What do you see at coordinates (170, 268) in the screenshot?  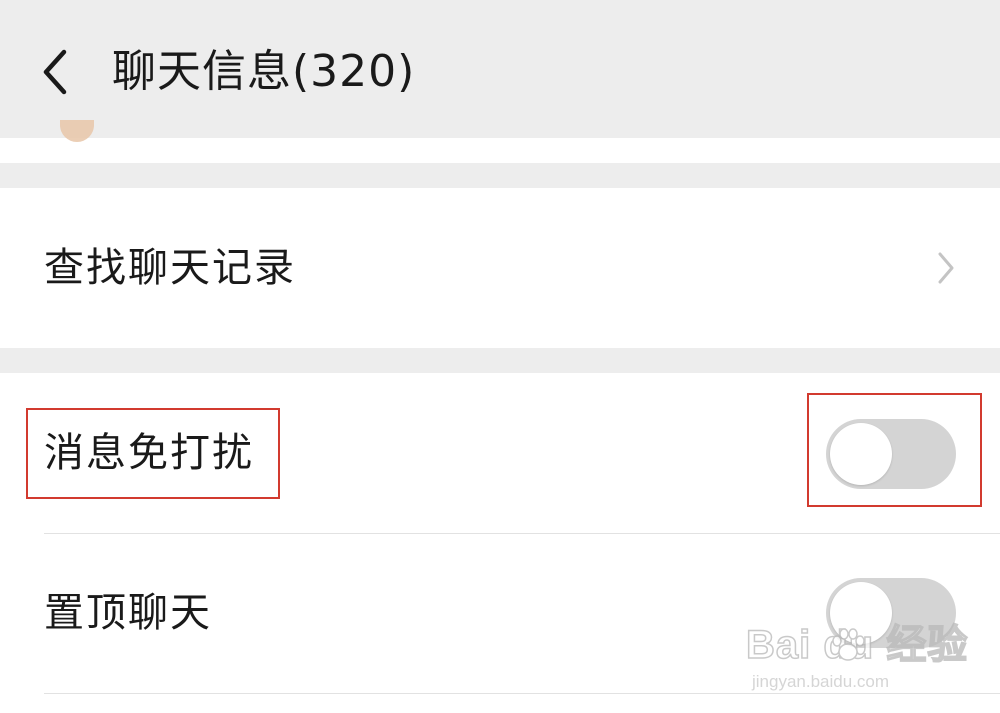 I see `search-chat-history-label: 查找聊天记录` at bounding box center [170, 268].